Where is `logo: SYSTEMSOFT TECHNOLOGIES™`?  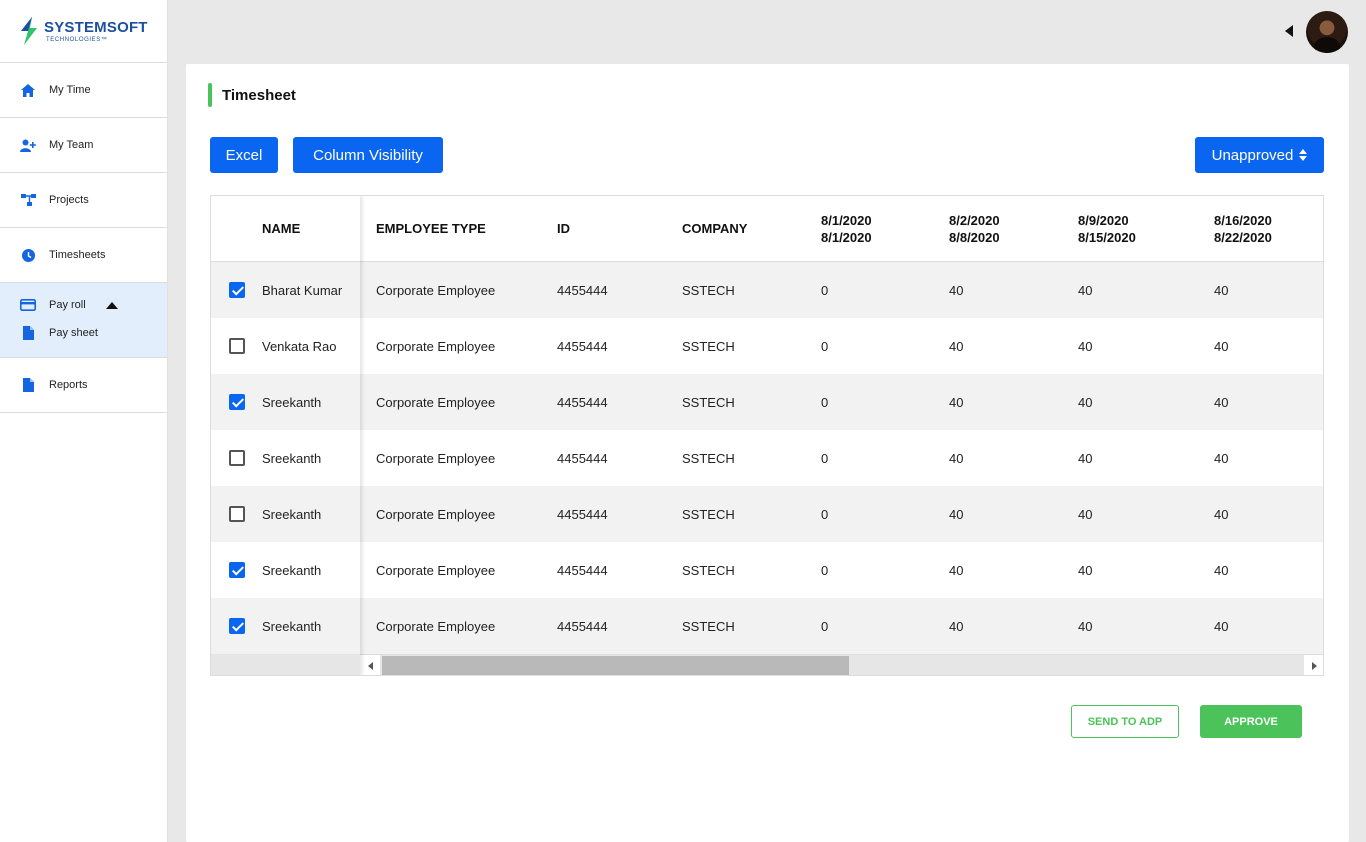
logo: SYSTEMSOFT TECHNOLOGIES™ is located at coordinates (83, 31).